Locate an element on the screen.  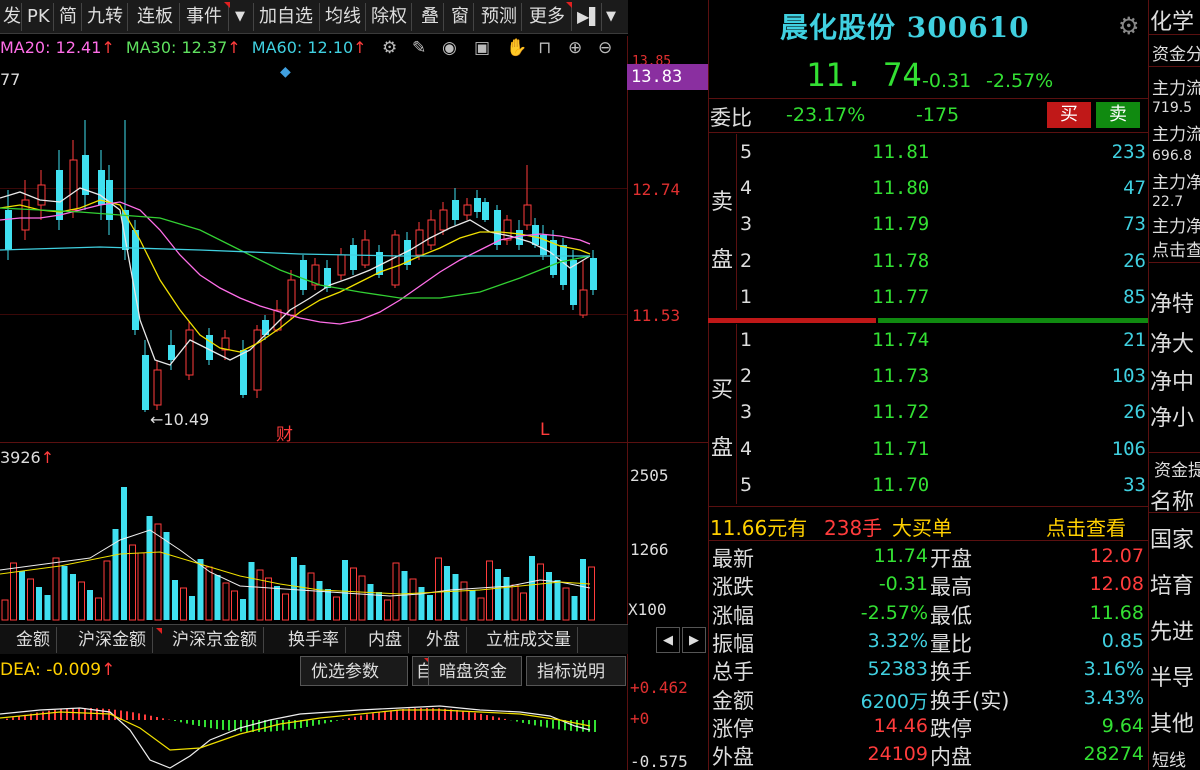
ask-row: 1 11.77 85 is located at coordinates (929, 298).